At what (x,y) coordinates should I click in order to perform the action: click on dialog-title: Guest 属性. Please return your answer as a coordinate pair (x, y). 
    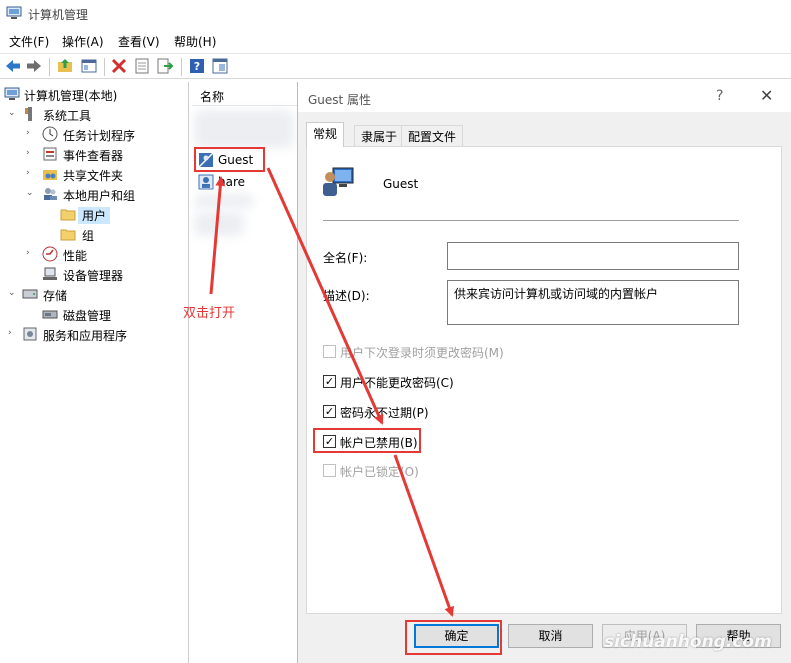
    Looking at the image, I should click on (340, 100).